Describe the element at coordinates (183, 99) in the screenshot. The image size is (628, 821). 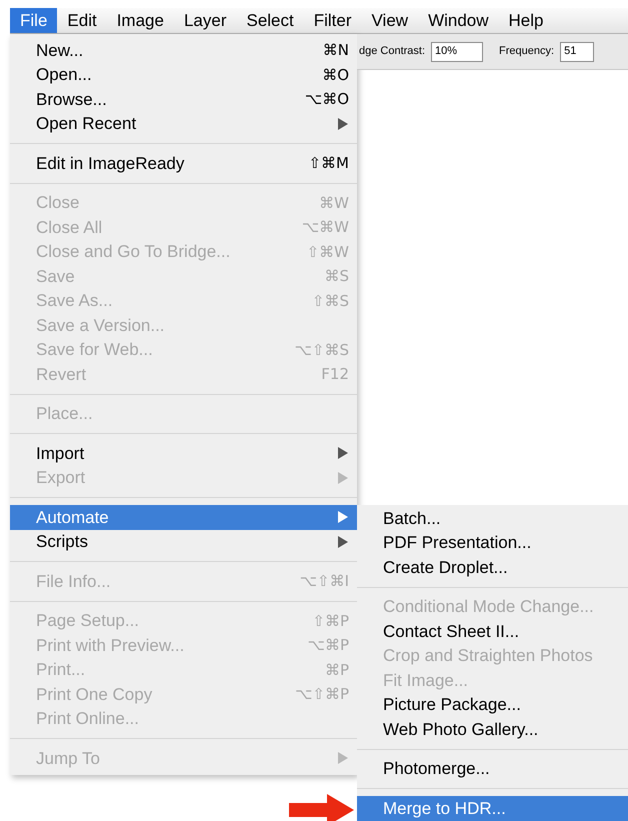
I see `menu-item: Browse... ⌥⌘O` at that location.